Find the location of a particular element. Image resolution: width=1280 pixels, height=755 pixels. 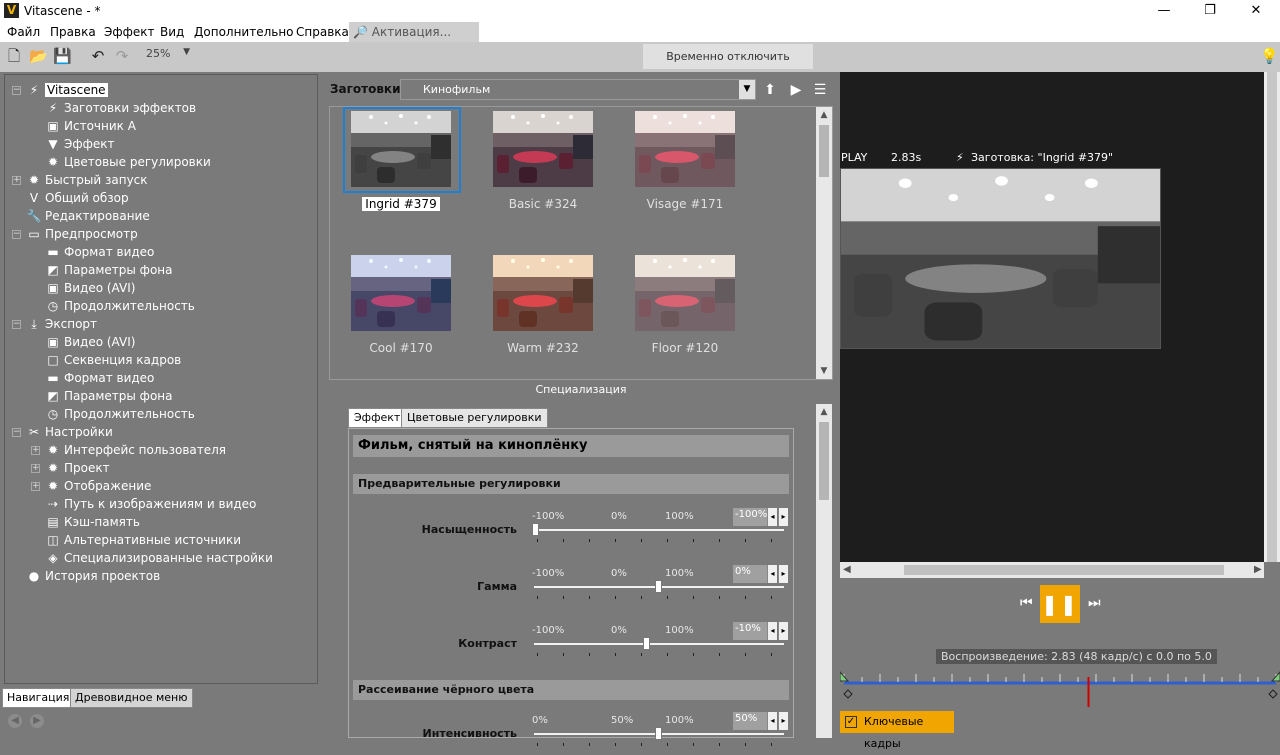

redo-icon: ↷ is located at coordinates (122, 56).